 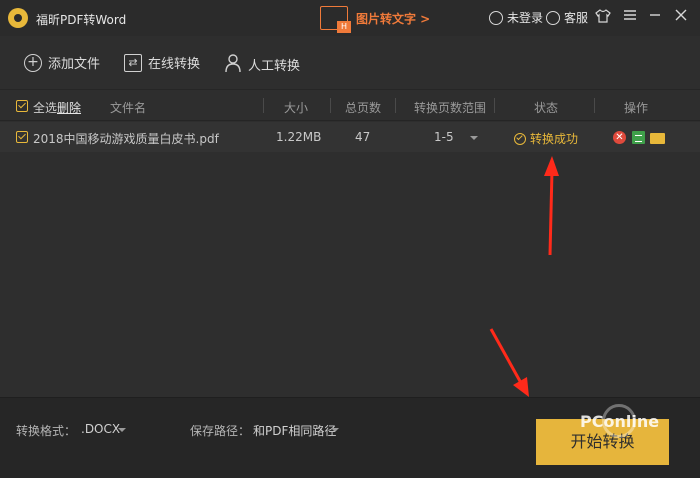 I want to click on online-convert-label: 在线转换, so click(x=174, y=64).